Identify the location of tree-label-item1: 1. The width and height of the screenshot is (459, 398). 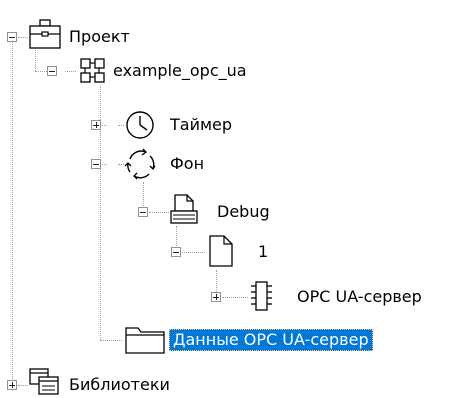
(263, 252).